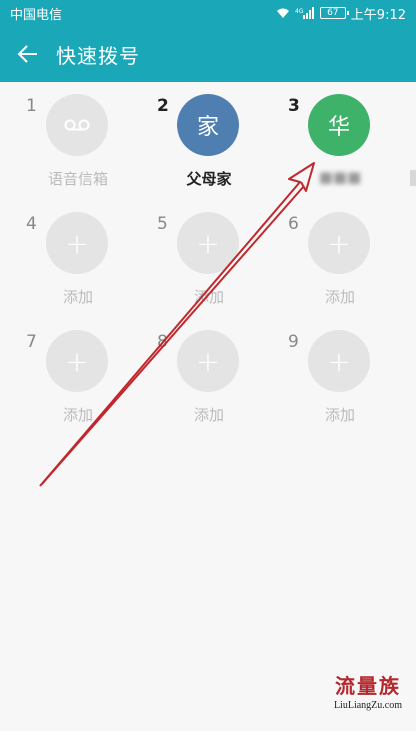 This screenshot has height=731, width=416. Describe the element at coordinates (209, 179) in the screenshot. I see `slot-label: 父母家` at that location.